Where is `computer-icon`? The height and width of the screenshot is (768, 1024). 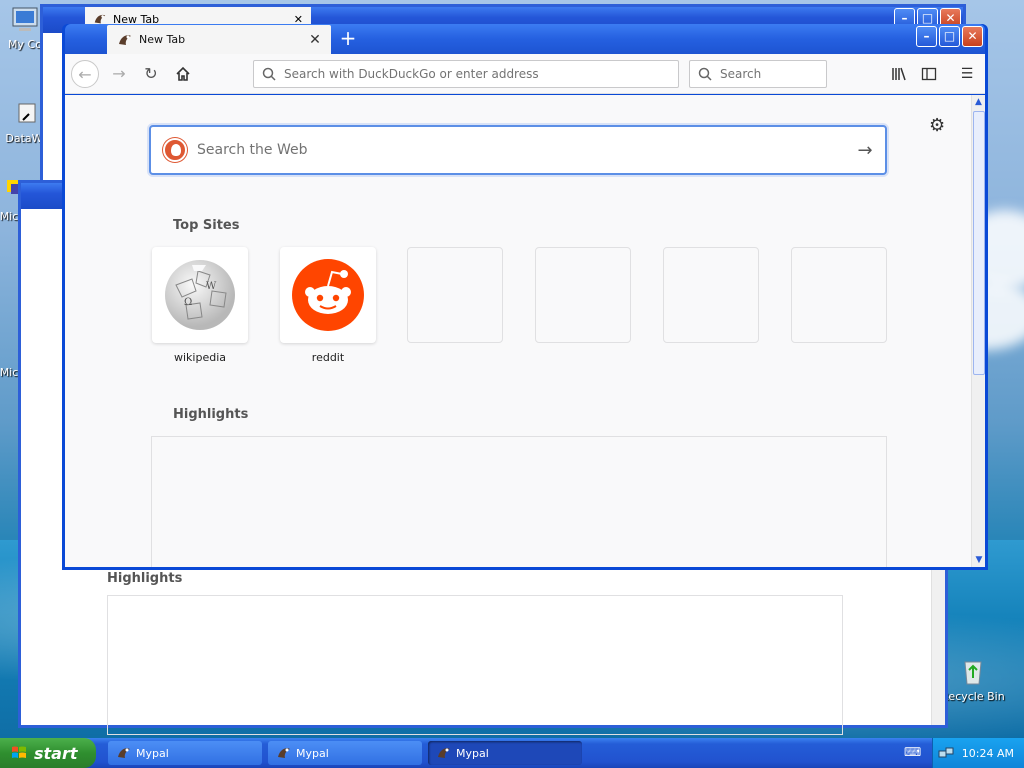
computer-icon is located at coordinates (25, 19).